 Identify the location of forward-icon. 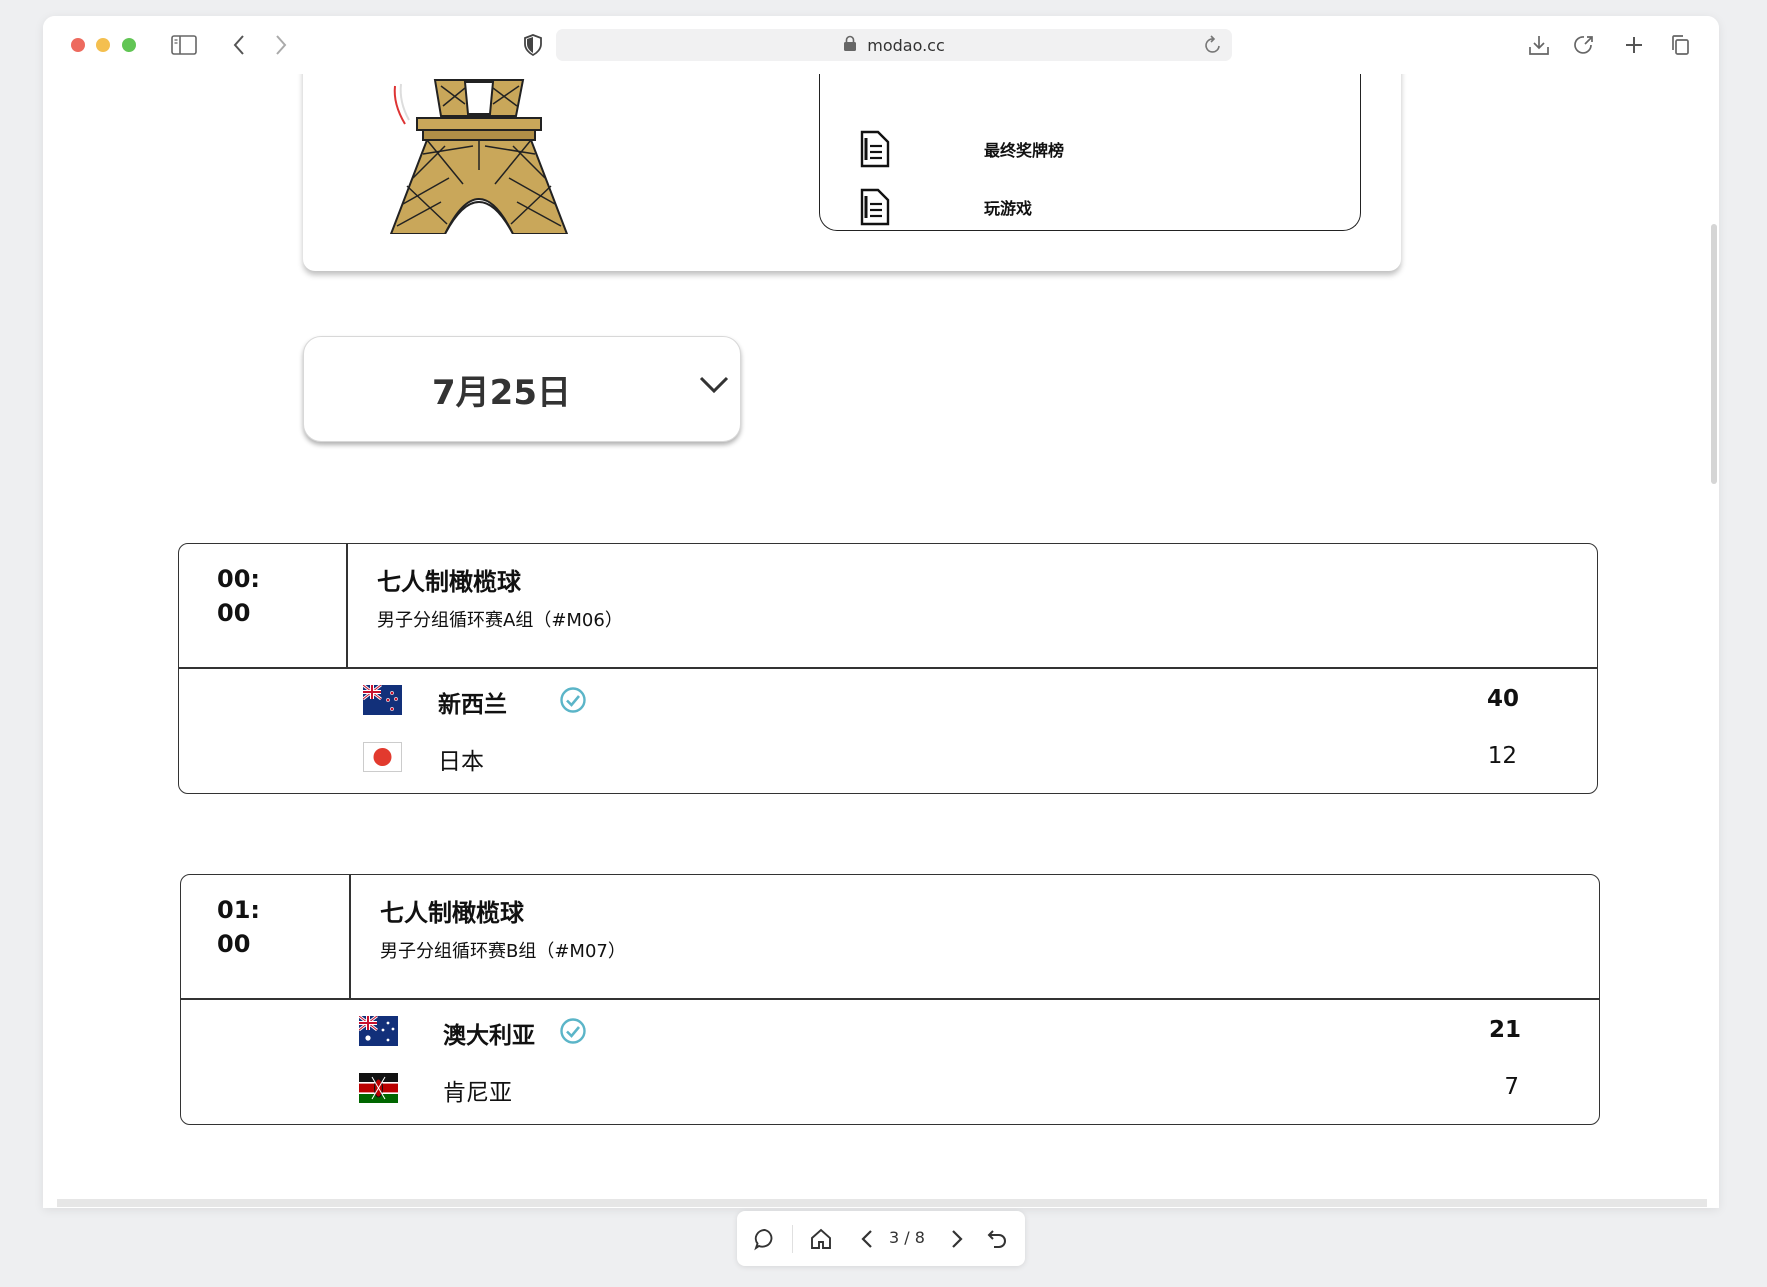
(281, 45).